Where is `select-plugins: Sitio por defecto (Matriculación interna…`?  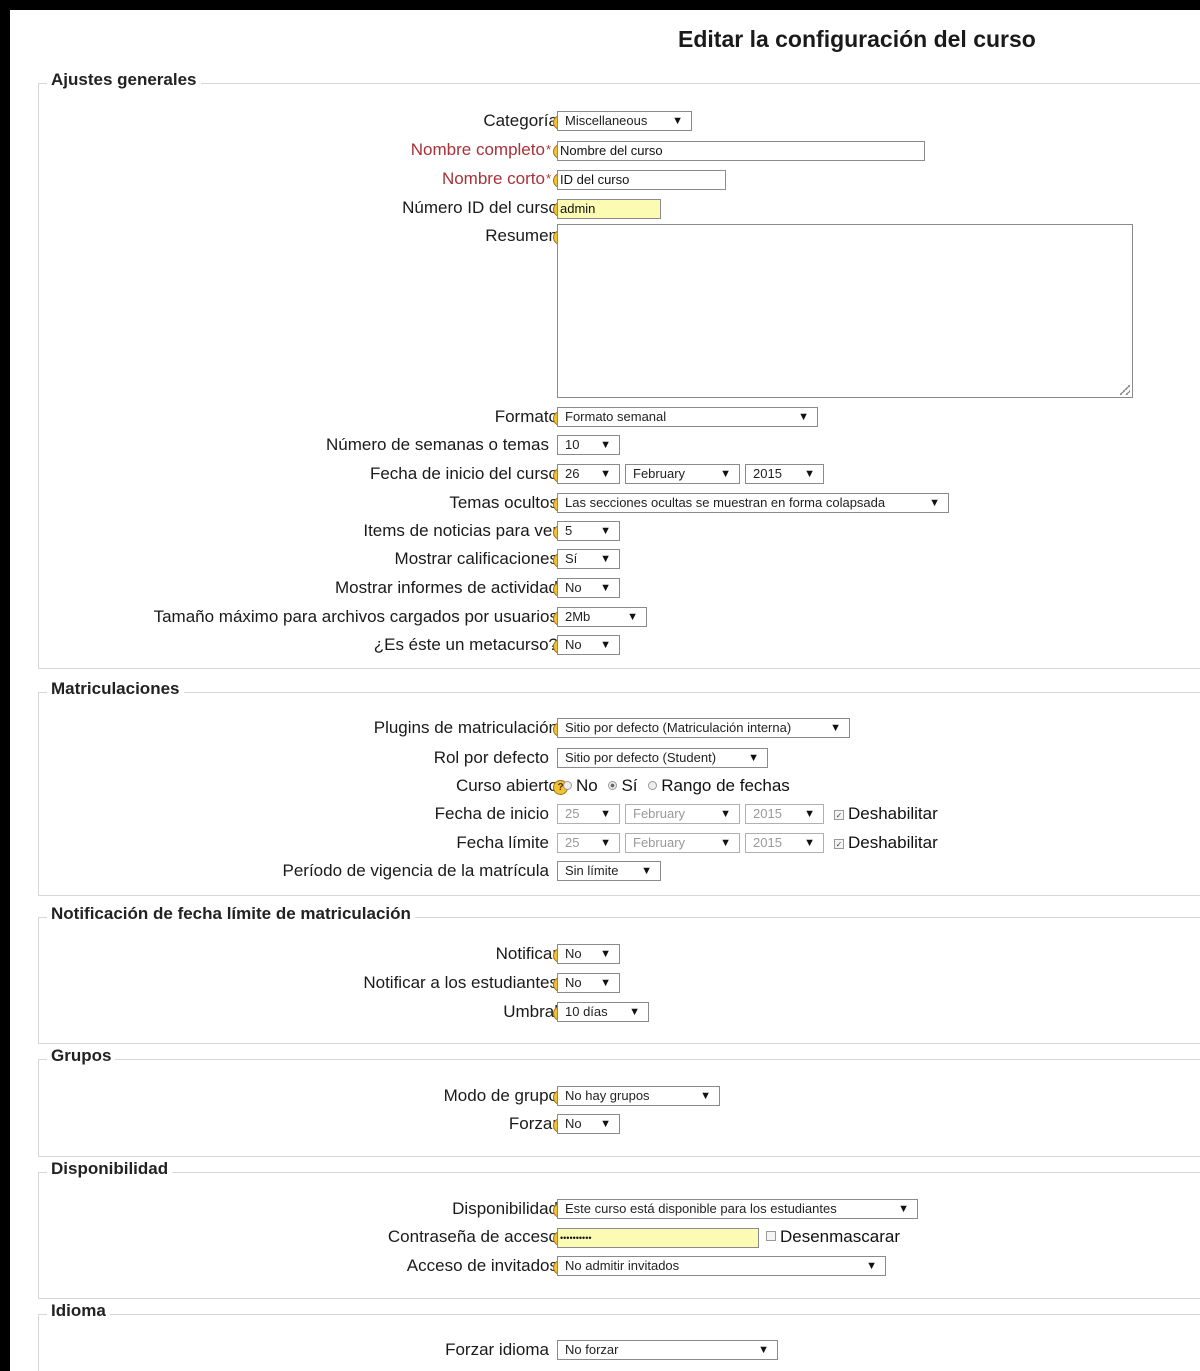
select-plugins: Sitio por defecto (Matriculación interna… is located at coordinates (703, 728).